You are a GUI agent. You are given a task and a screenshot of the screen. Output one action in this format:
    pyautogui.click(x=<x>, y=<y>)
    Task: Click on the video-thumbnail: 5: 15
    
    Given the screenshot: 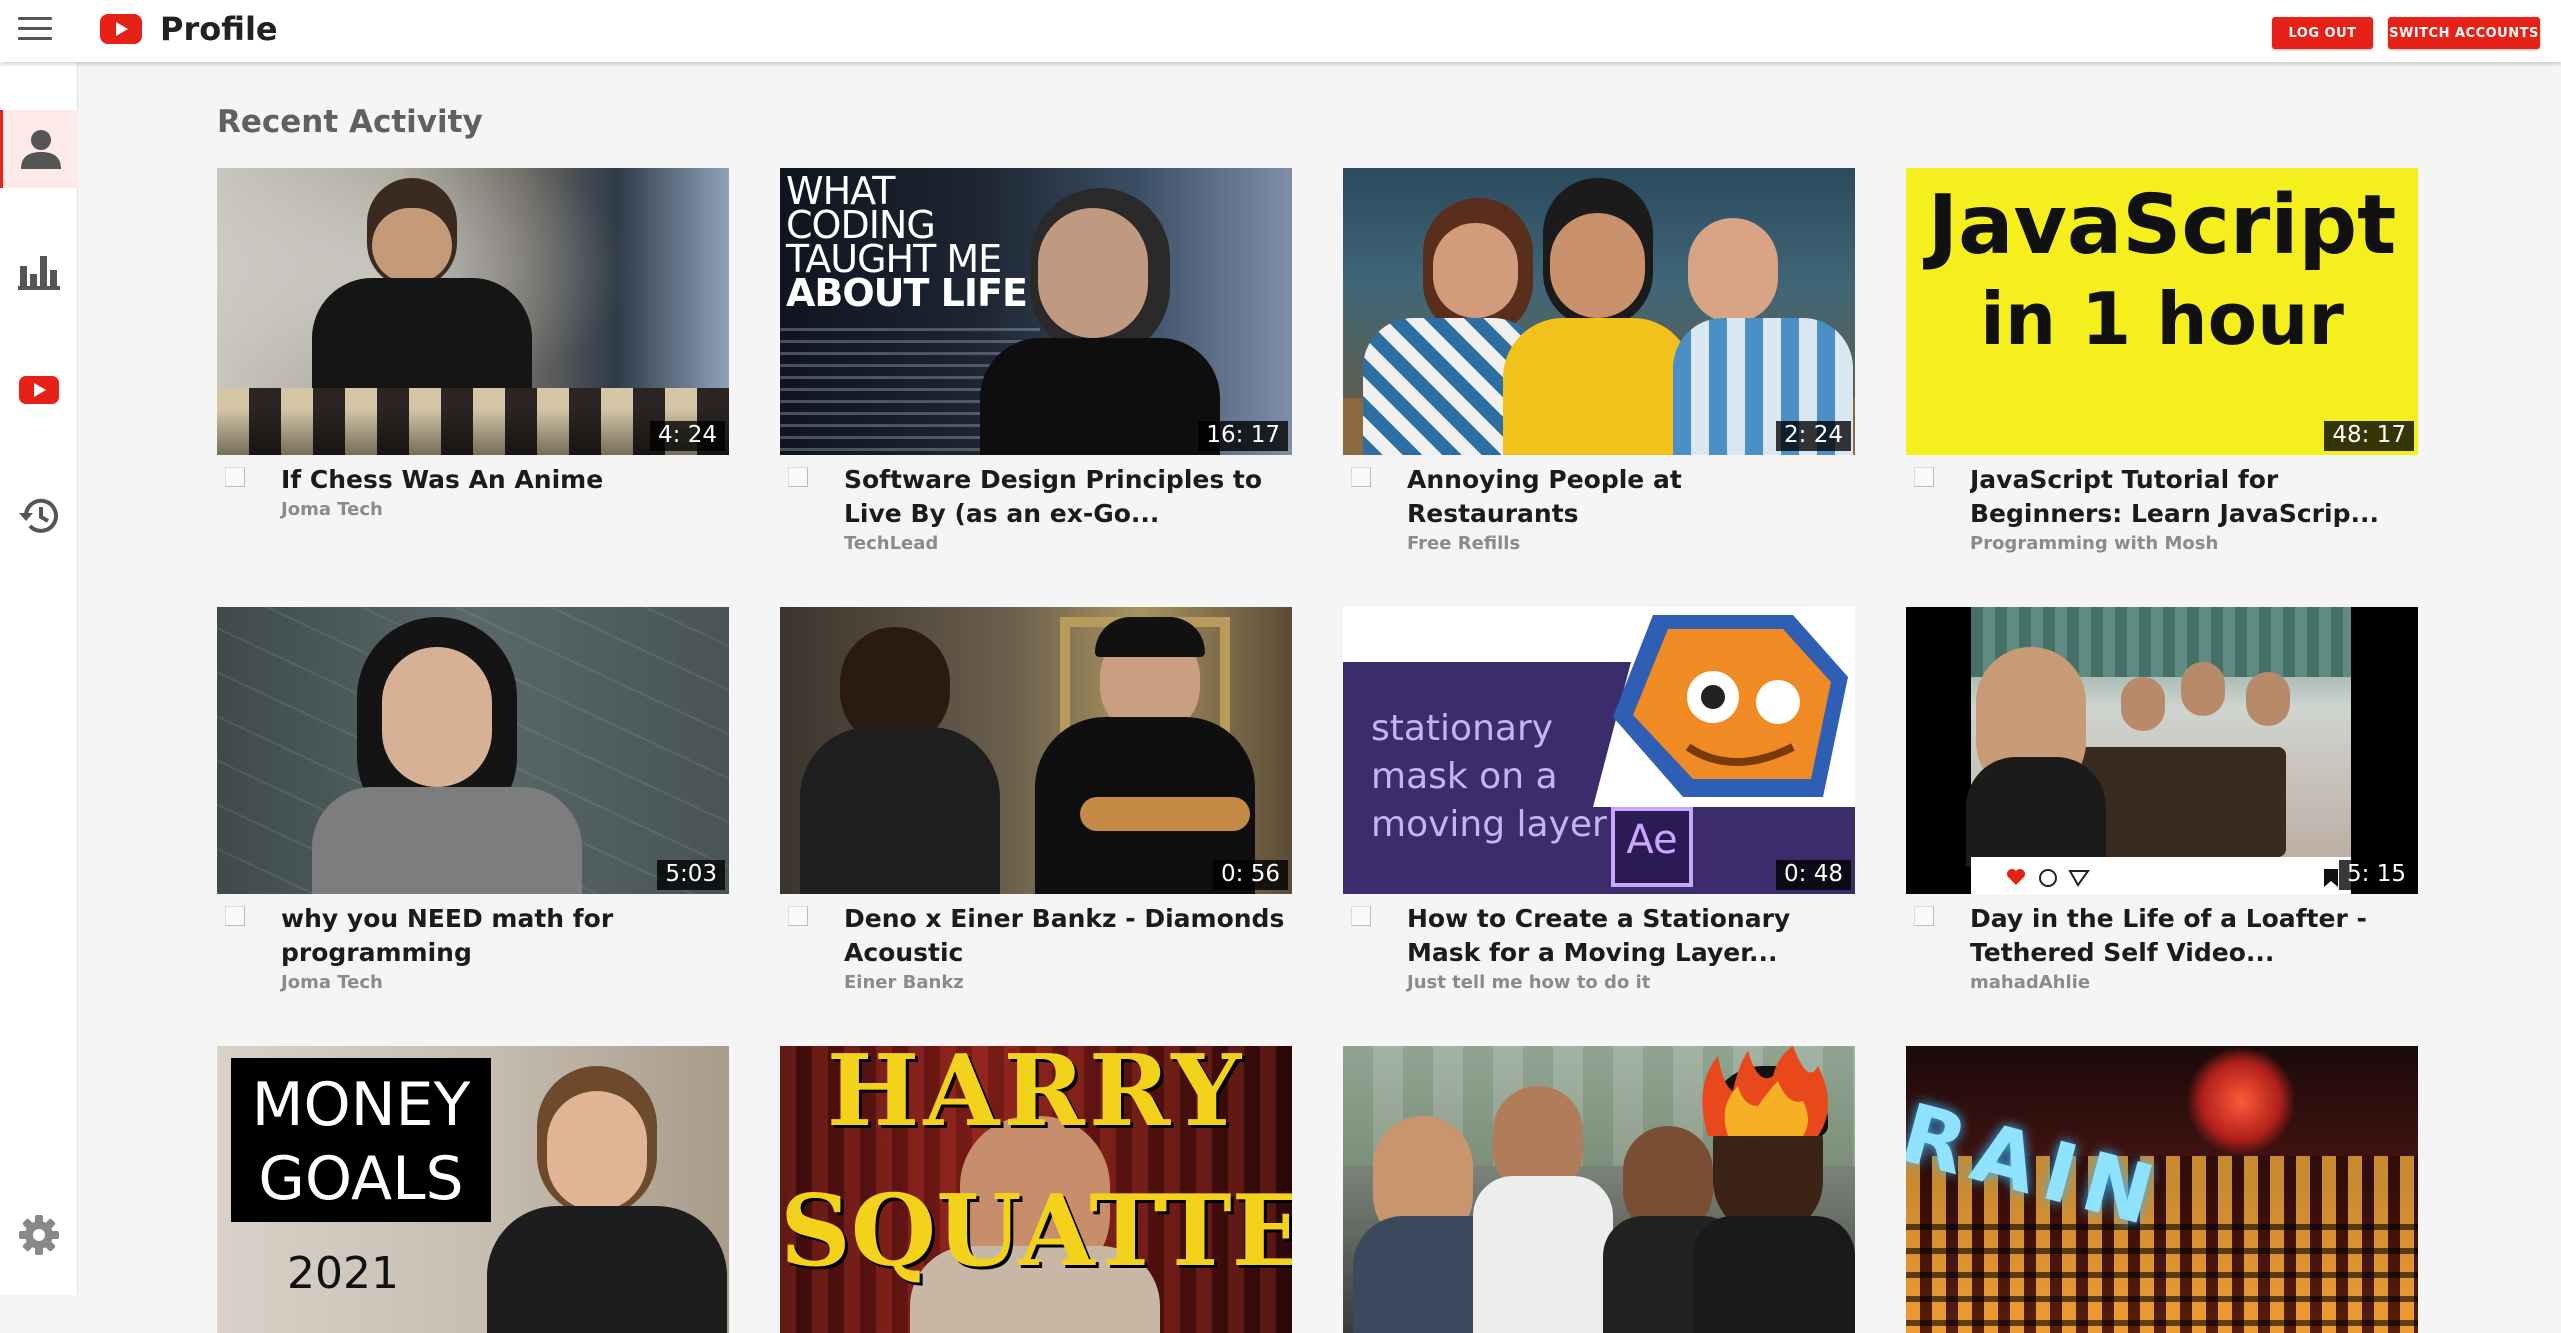 What is the action you would take?
    pyautogui.click(x=2162, y=750)
    